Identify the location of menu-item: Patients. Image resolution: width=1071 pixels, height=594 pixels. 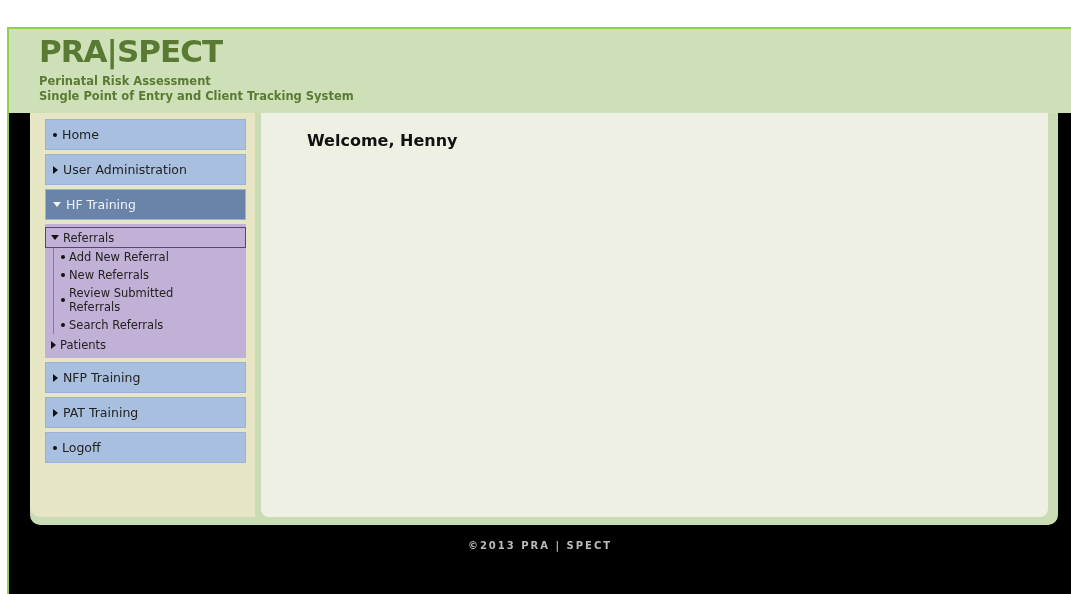
(145, 344).